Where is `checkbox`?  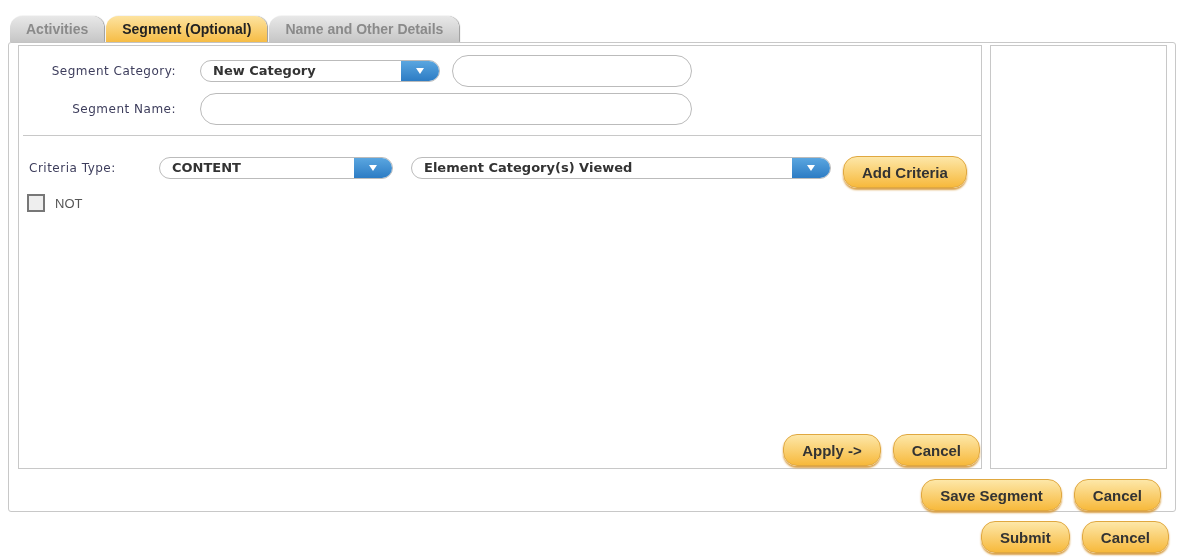
checkbox is located at coordinates (36, 203).